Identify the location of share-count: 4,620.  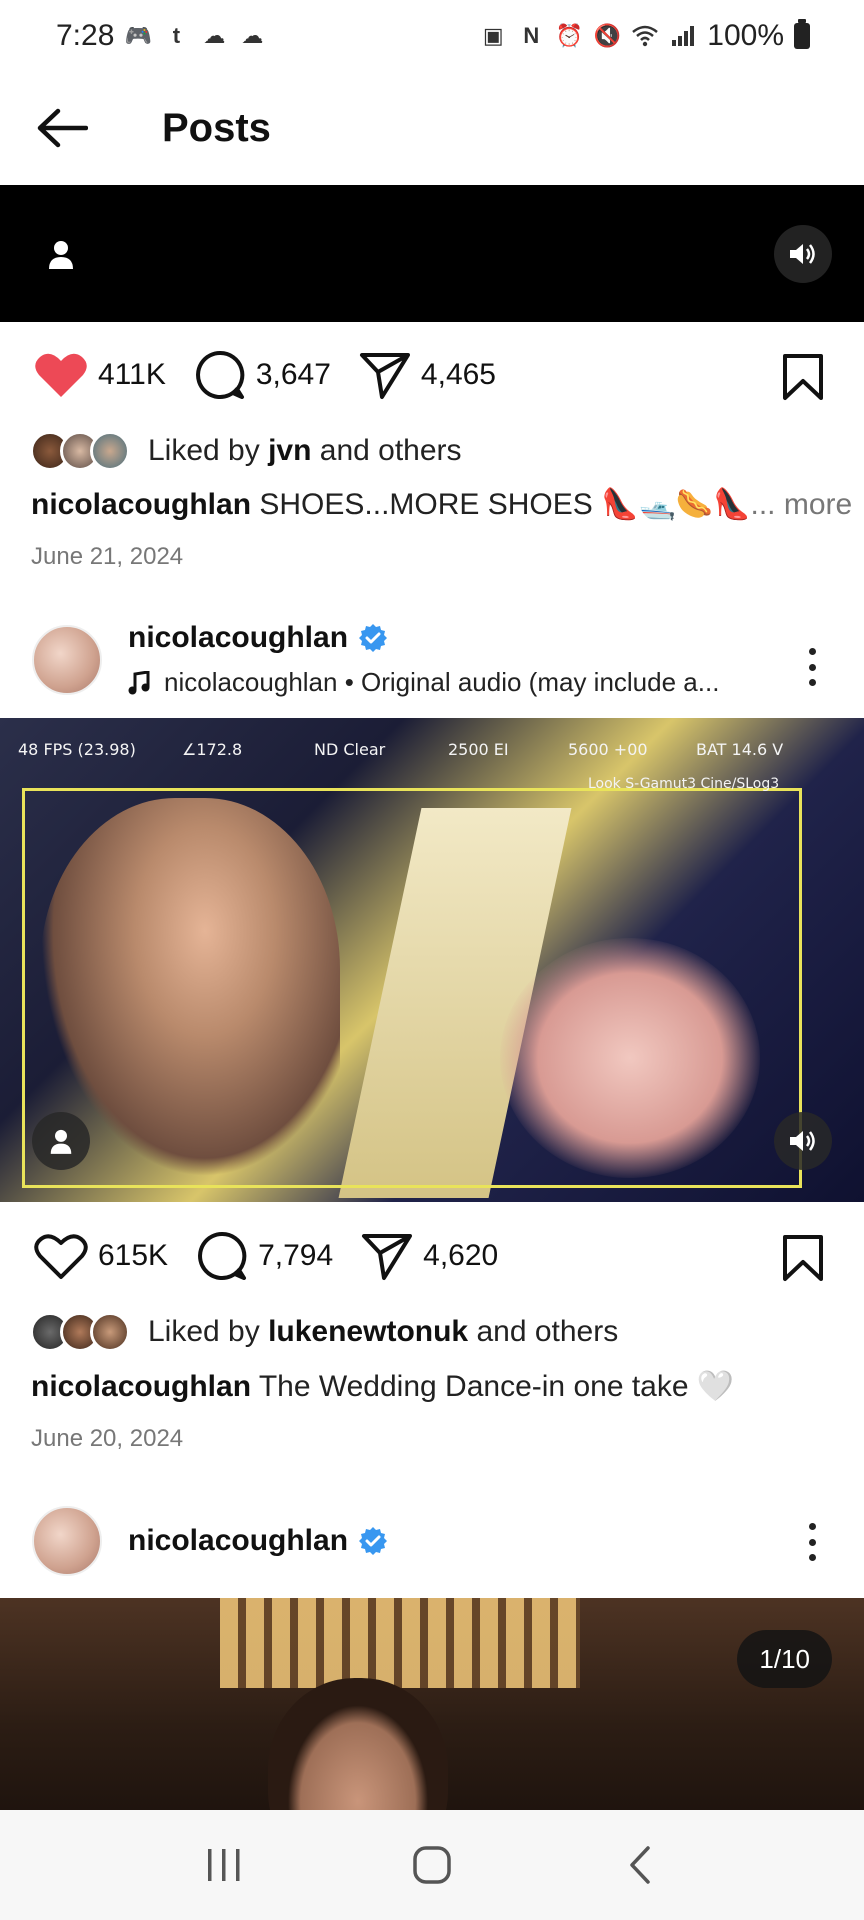
(461, 1255).